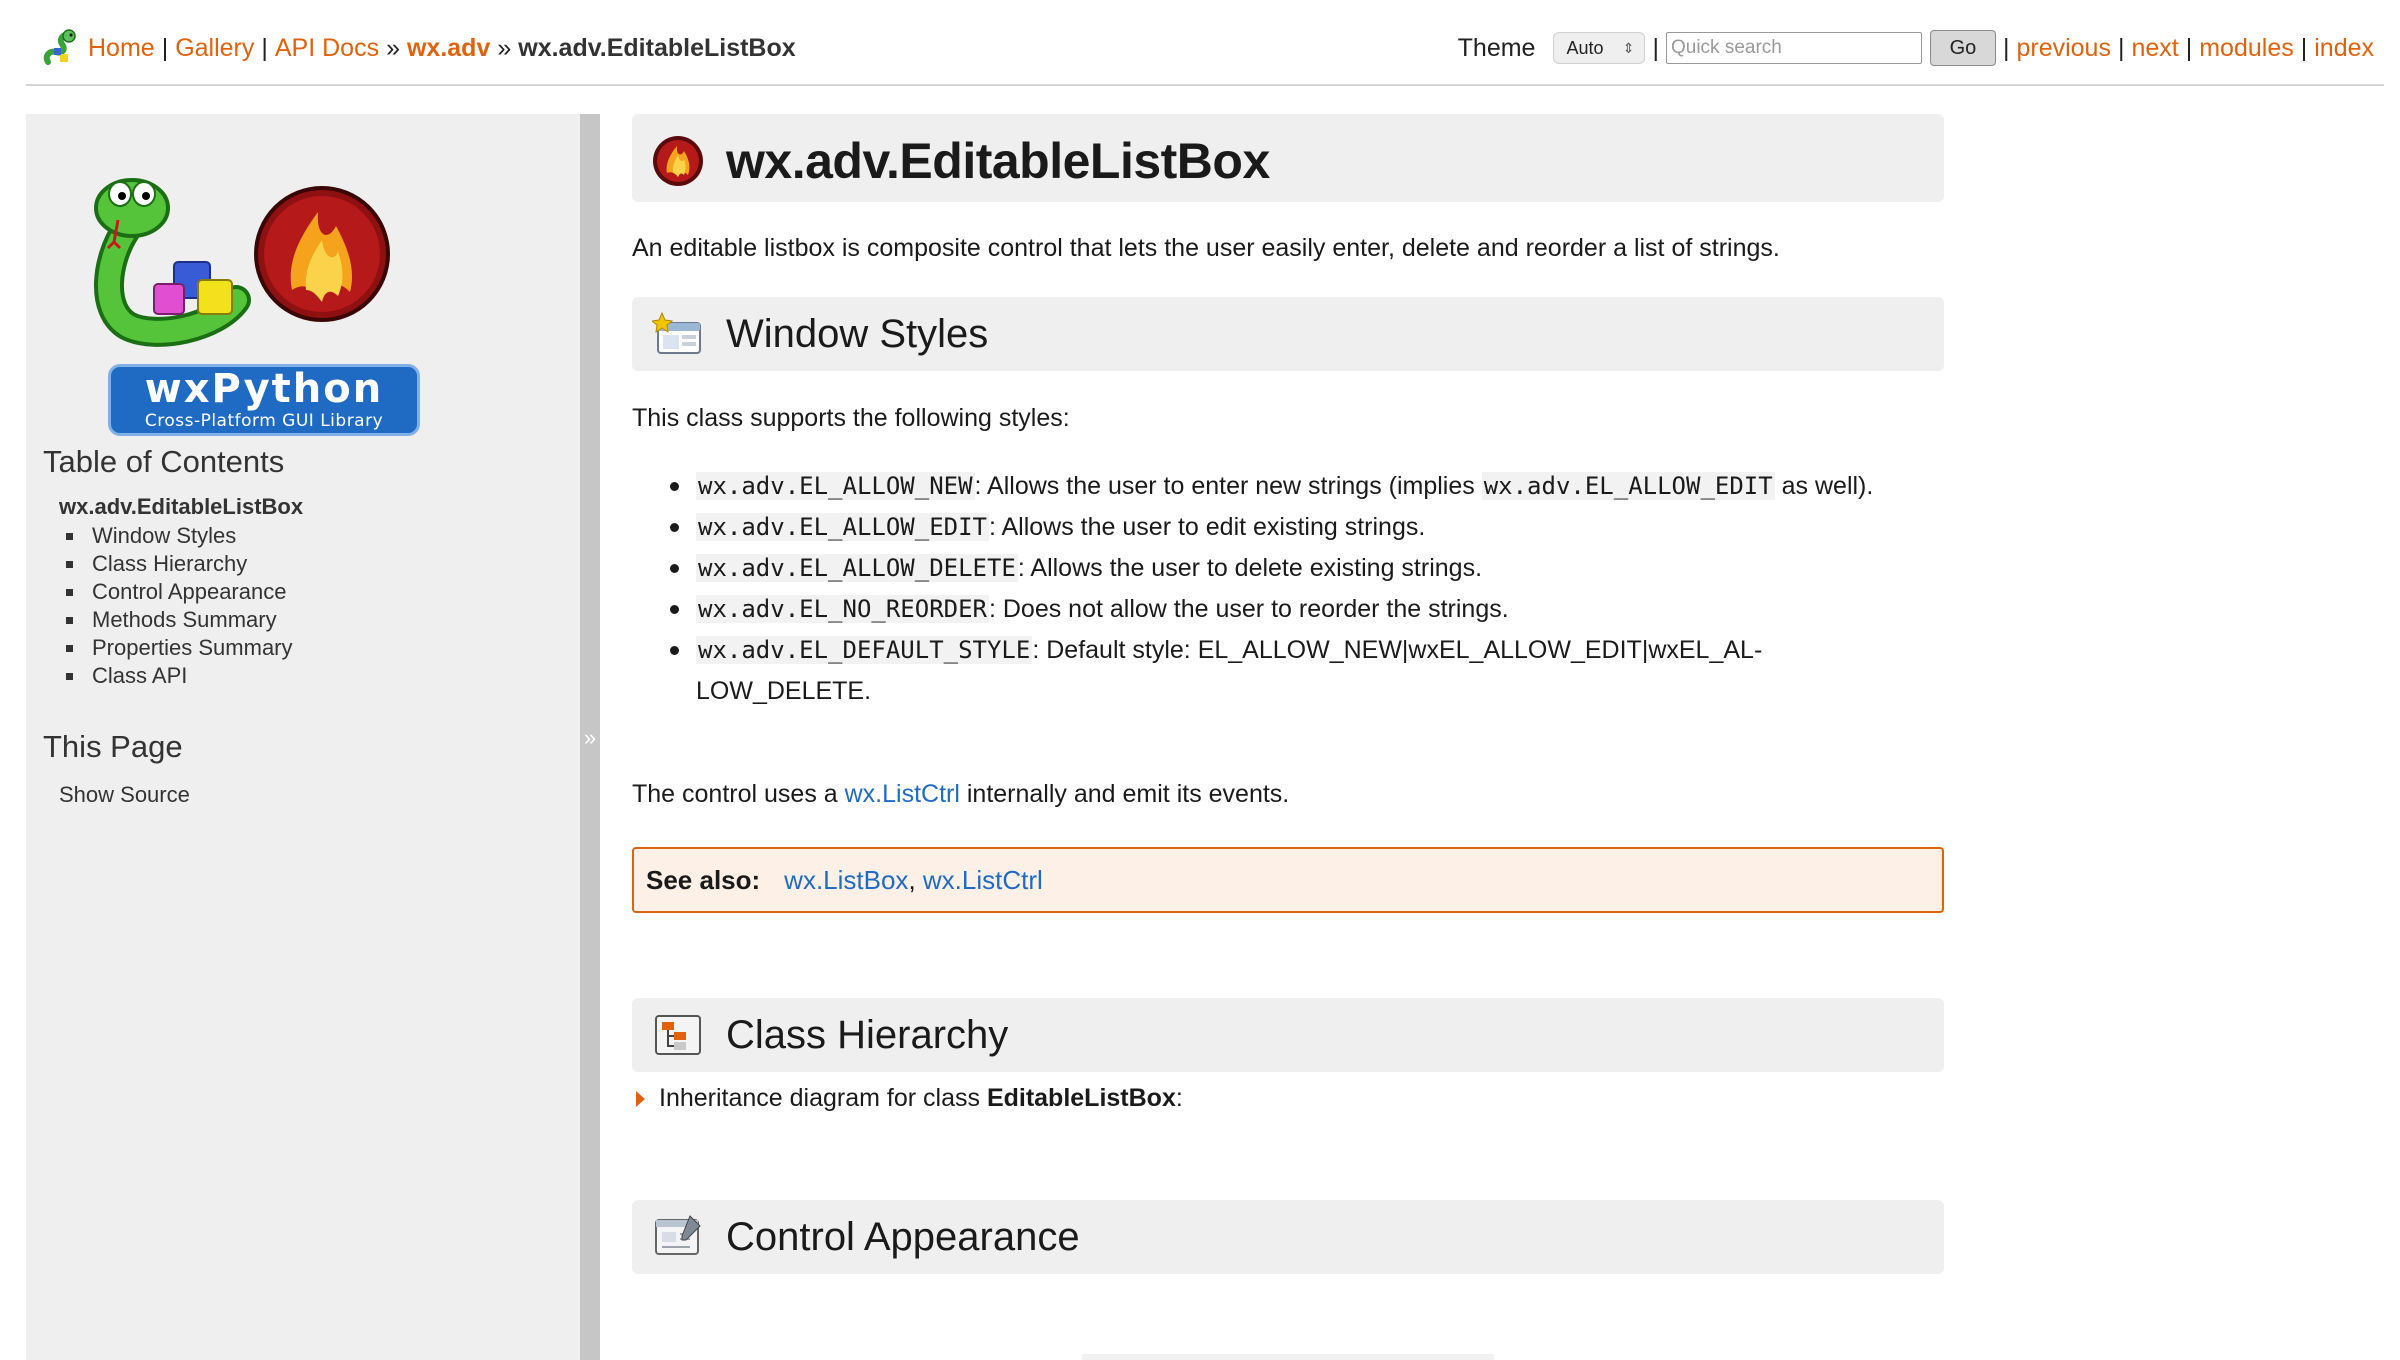 The height and width of the screenshot is (1360, 2400). Describe the element at coordinates (1288, 158) in the screenshot. I see `page-title-box: wx.adv.EditableListBox` at that location.